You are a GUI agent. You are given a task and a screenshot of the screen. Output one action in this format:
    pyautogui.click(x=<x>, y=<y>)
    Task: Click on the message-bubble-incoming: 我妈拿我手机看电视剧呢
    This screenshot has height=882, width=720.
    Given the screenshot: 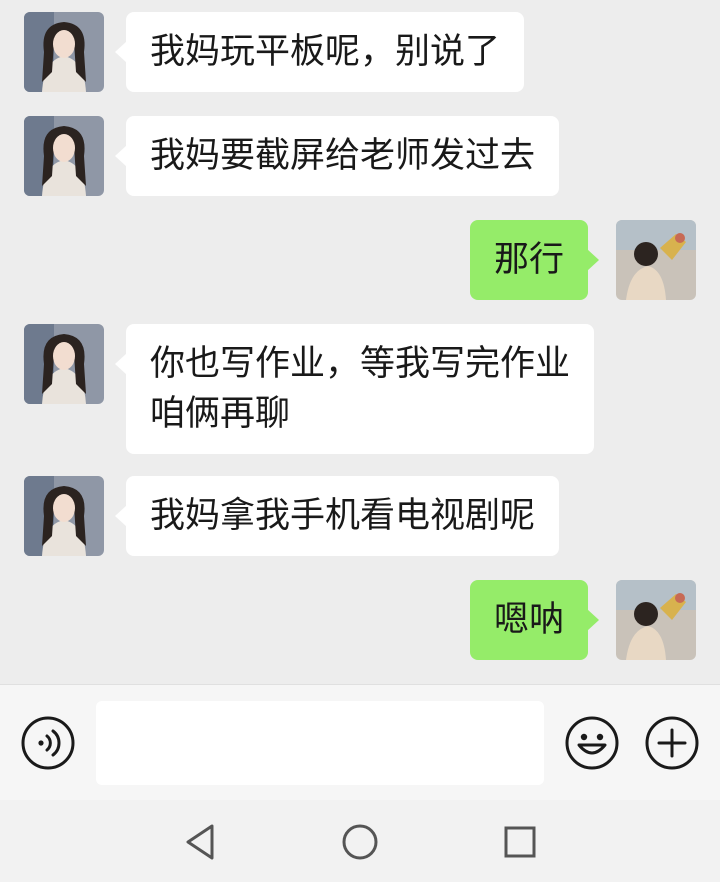 What is the action you would take?
    pyautogui.click(x=337, y=516)
    